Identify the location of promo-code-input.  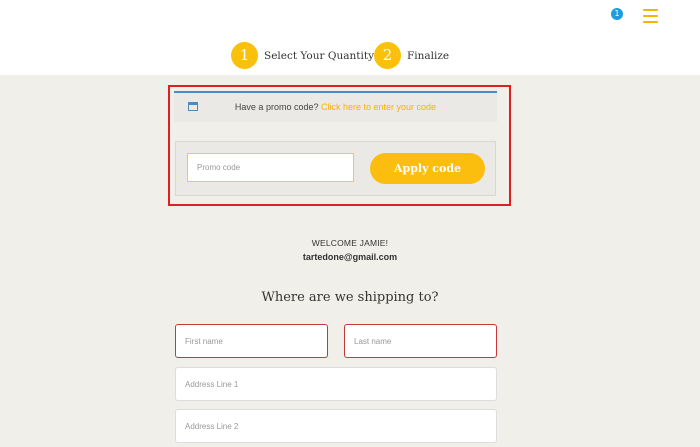
(270, 167).